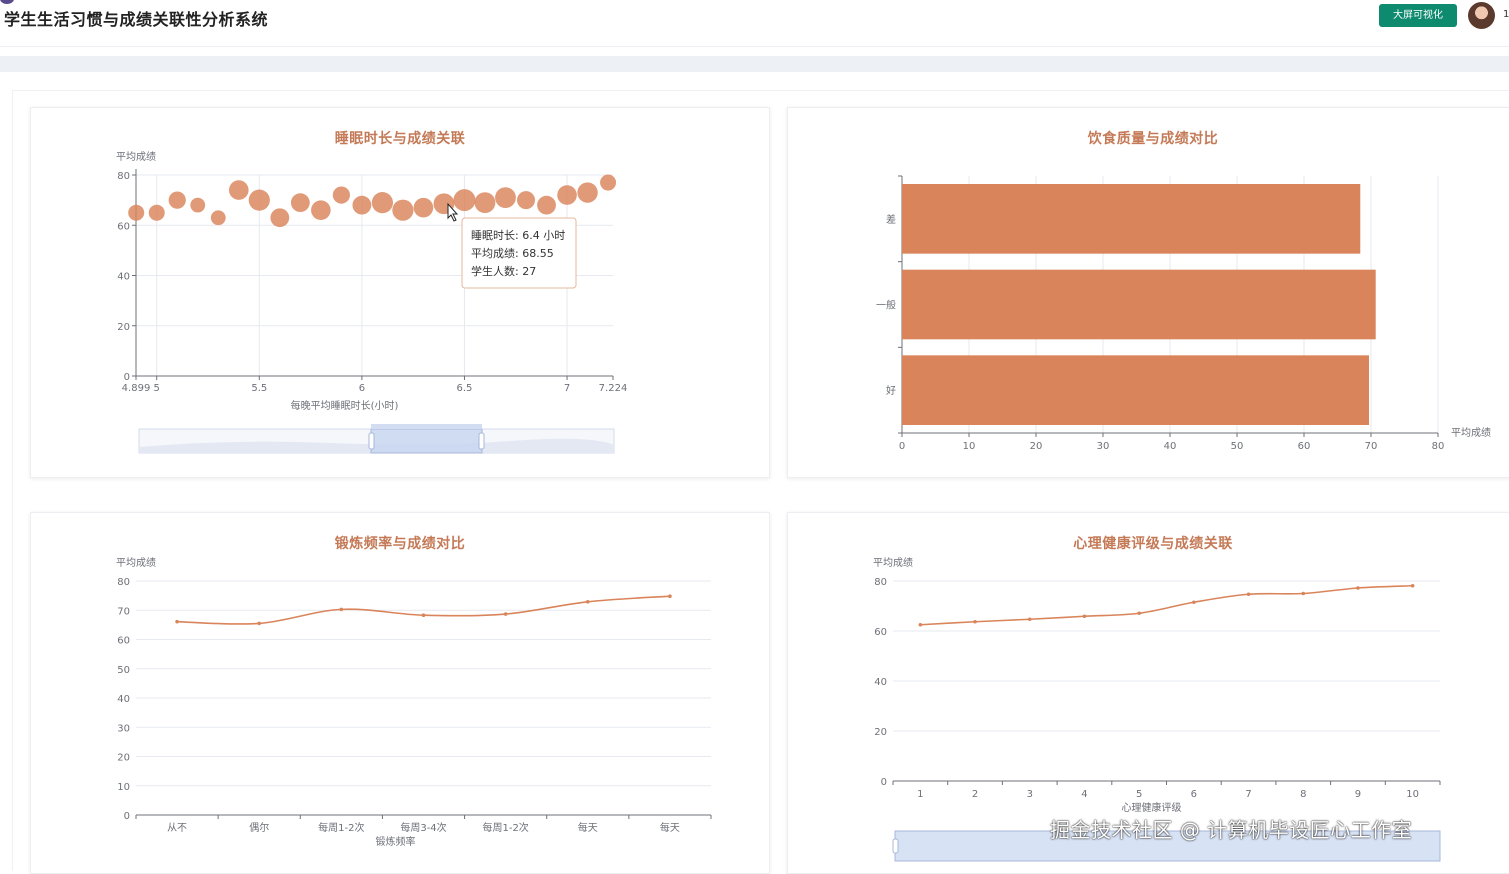 The image size is (1509, 874). Describe the element at coordinates (1412, 794) in the screenshot. I see `x-category-label: 10` at that location.